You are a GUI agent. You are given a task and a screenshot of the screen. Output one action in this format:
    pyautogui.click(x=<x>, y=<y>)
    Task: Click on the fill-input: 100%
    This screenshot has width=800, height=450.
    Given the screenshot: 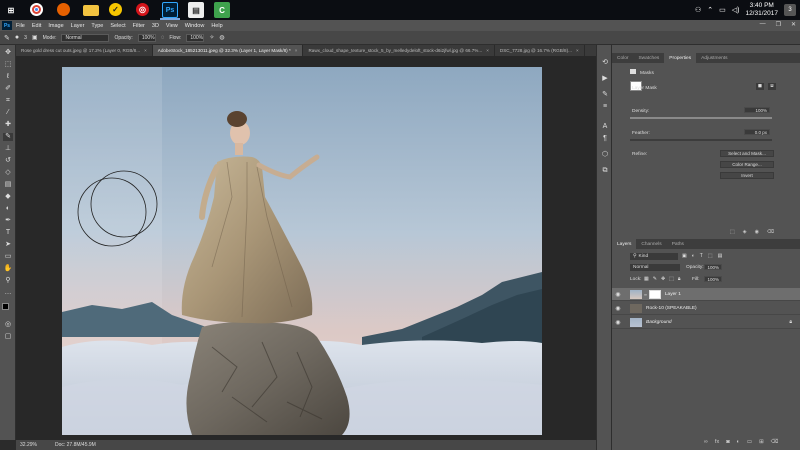 What is the action you would take?
    pyautogui.click(x=713, y=279)
    